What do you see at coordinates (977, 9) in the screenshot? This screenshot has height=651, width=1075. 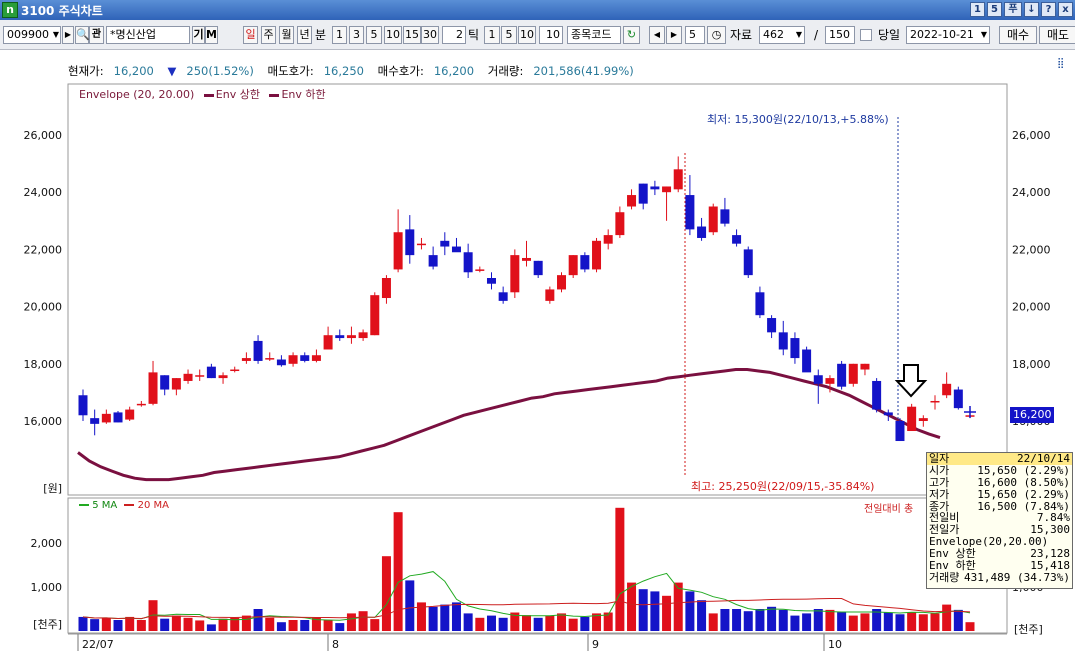 I see `window-button-1: 1` at bounding box center [977, 9].